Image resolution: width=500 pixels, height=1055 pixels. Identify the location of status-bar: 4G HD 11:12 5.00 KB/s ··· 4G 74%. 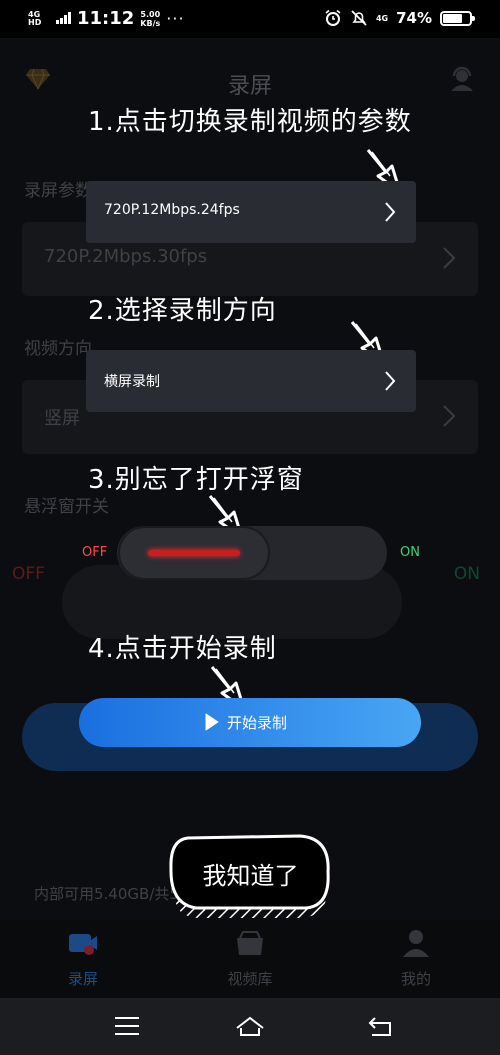
(250, 19).